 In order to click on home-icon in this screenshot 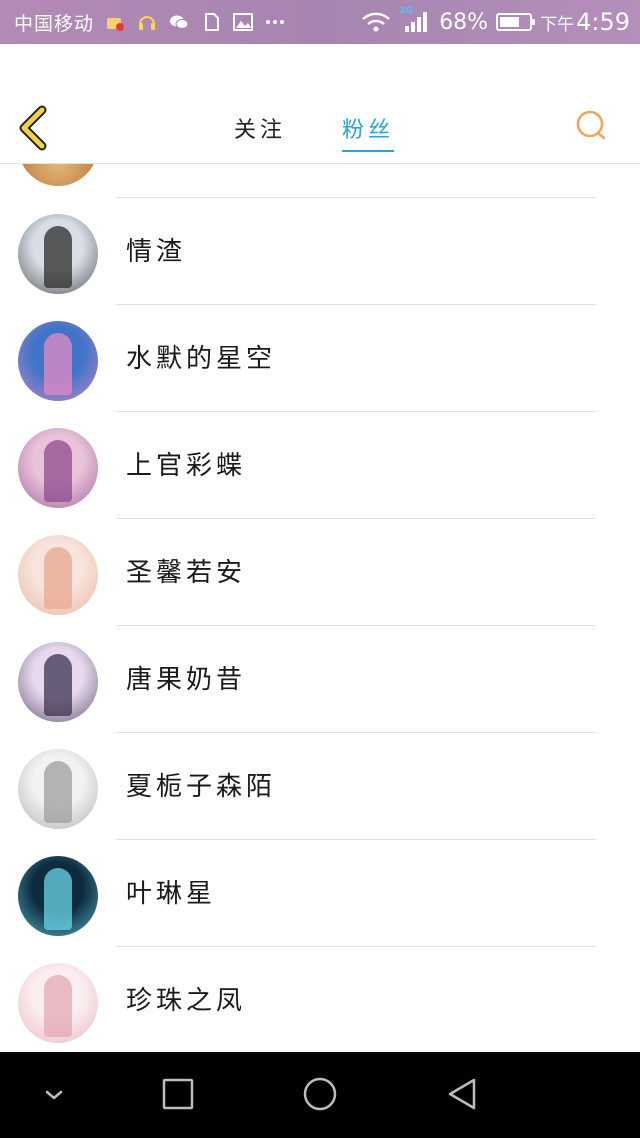, I will do `click(320, 1094)`.